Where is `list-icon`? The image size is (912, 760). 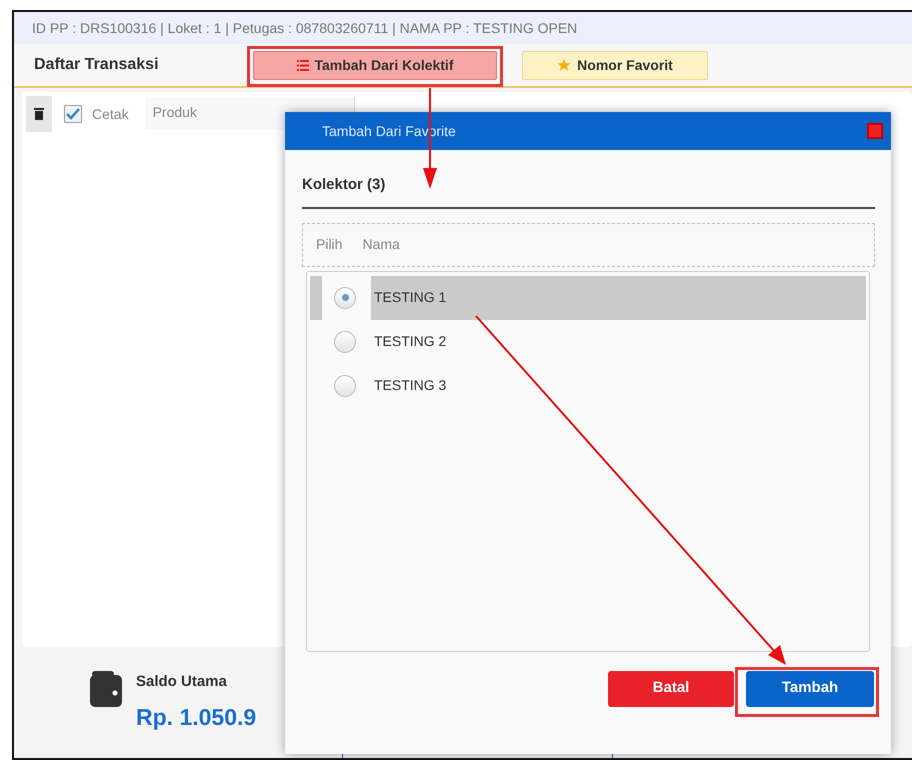 list-icon is located at coordinates (302, 65).